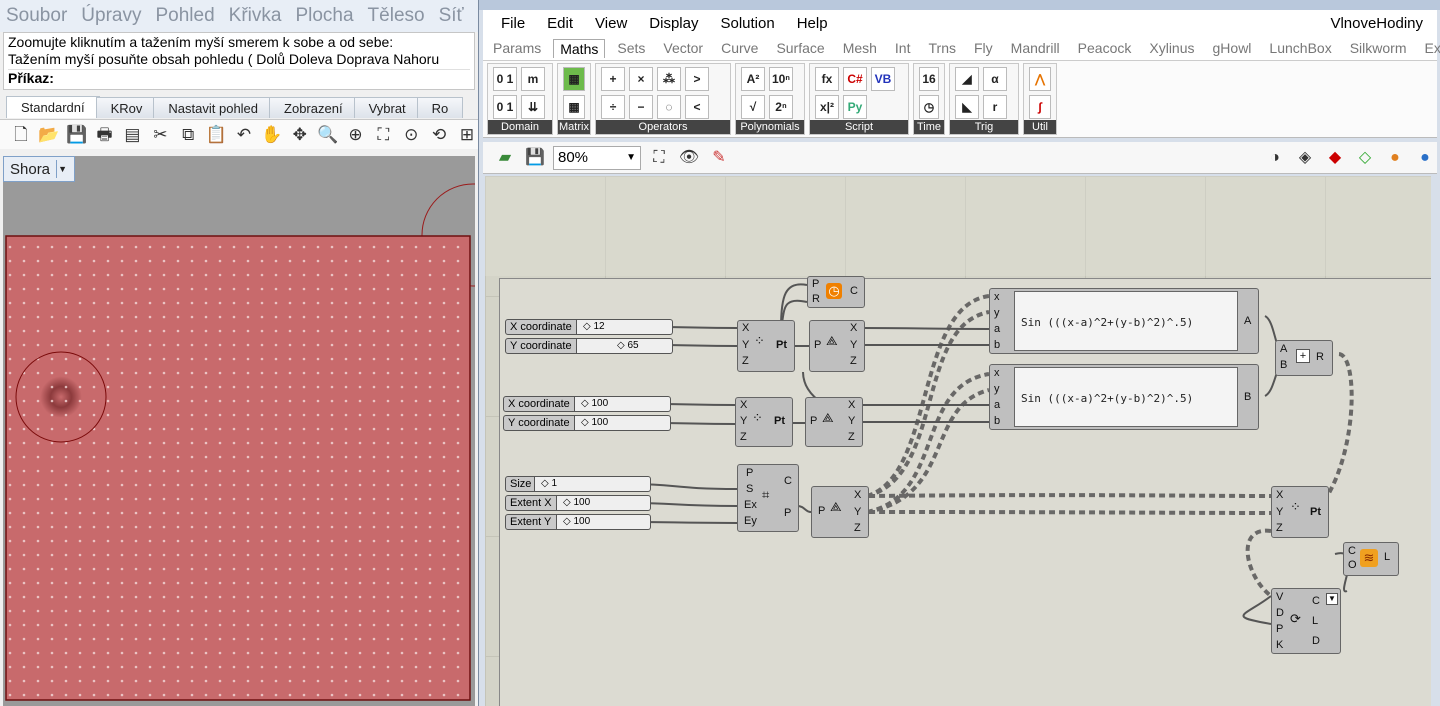  Describe the element at coordinates (929, 79) in the screenshot. I see `calendar-icon: 16` at that location.